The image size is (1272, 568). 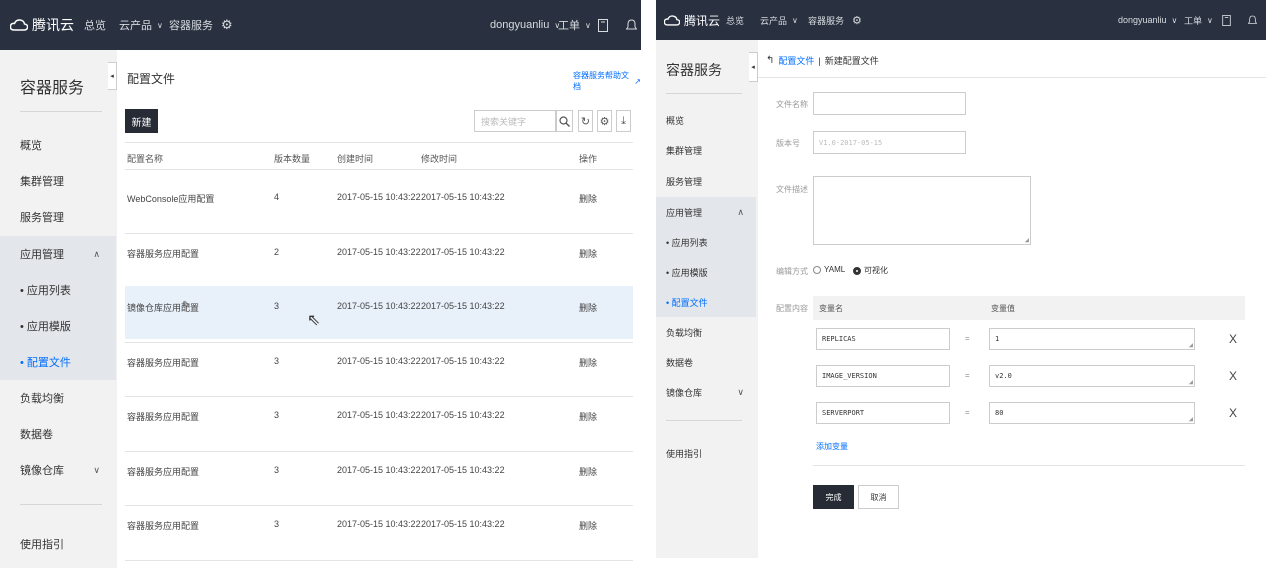 I want to click on variable-value-input: 1 ◢, so click(x=1092, y=339).